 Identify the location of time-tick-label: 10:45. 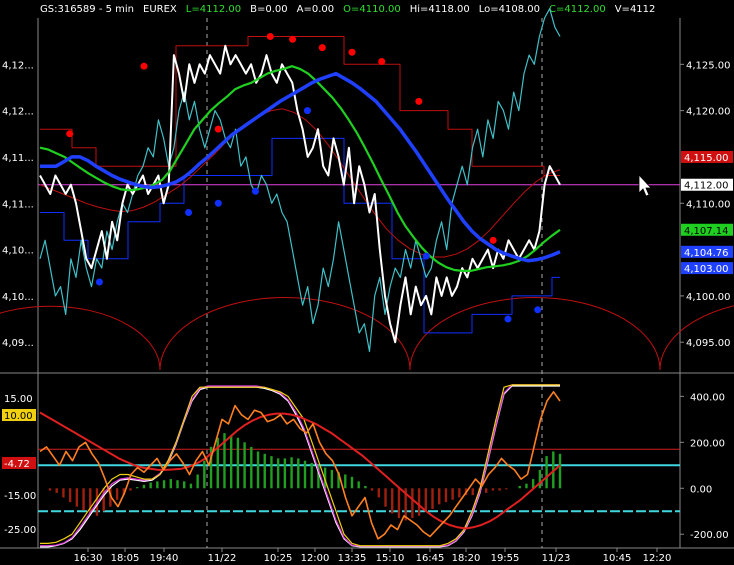
(617, 558).